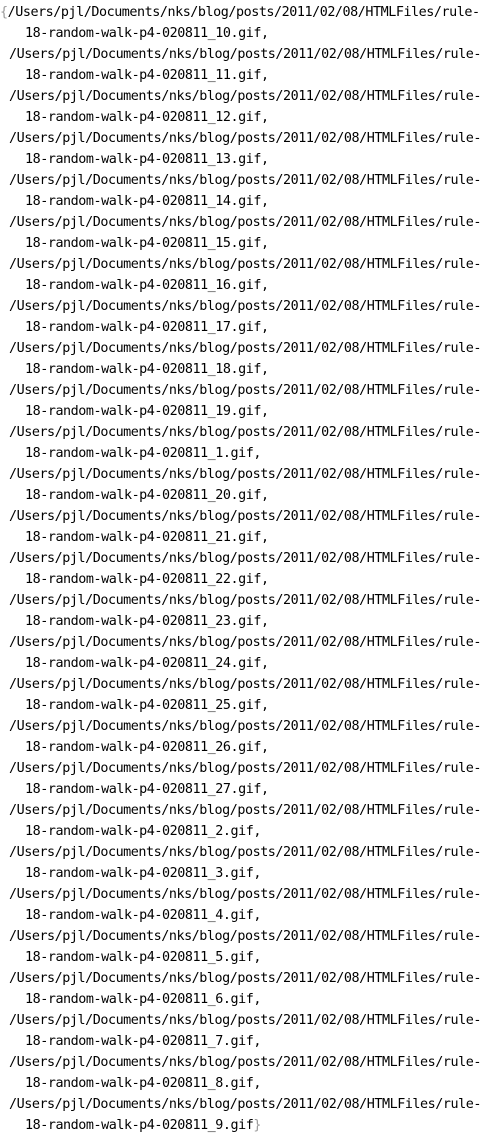  Describe the element at coordinates (247, 1041) in the screenshot. I see `path-line-2: 18-random-walk-p4-020811_7.gif,` at that location.